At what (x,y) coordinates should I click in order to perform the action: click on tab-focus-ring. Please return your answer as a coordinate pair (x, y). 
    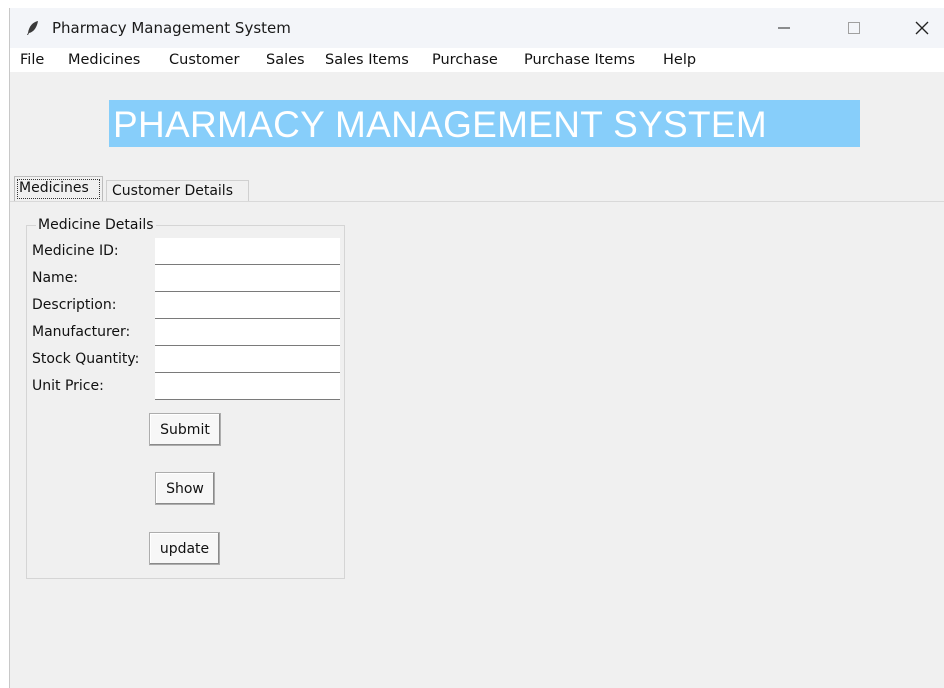
    Looking at the image, I should click on (58, 189).